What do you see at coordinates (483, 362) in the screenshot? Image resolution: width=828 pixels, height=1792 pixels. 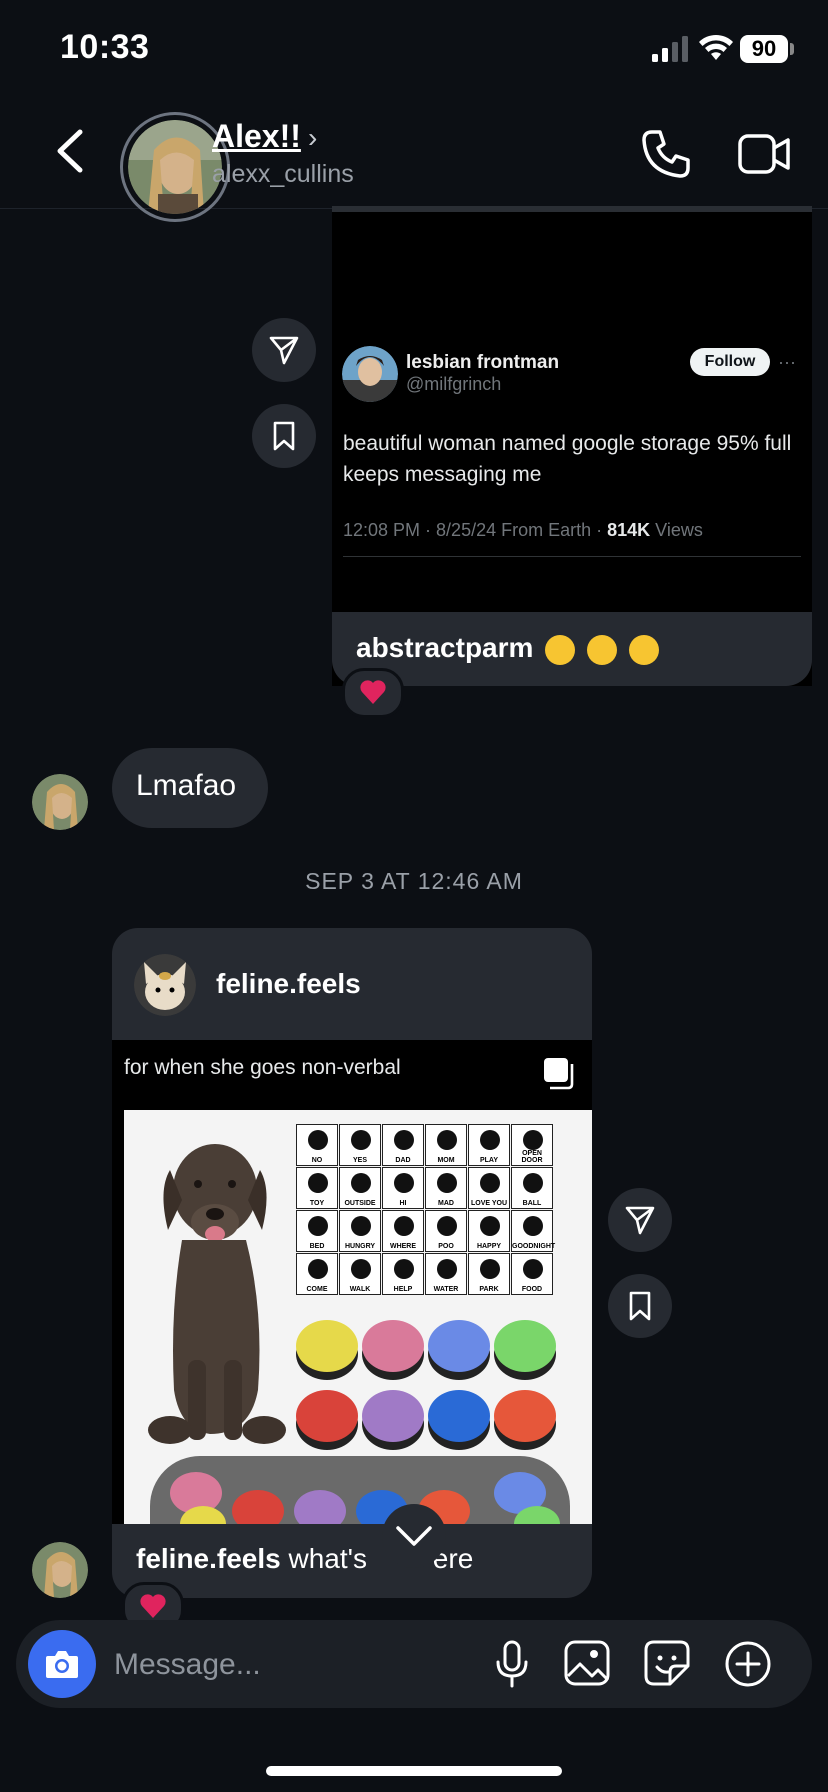 I see `tweet-display-name: lesbian frontman` at bounding box center [483, 362].